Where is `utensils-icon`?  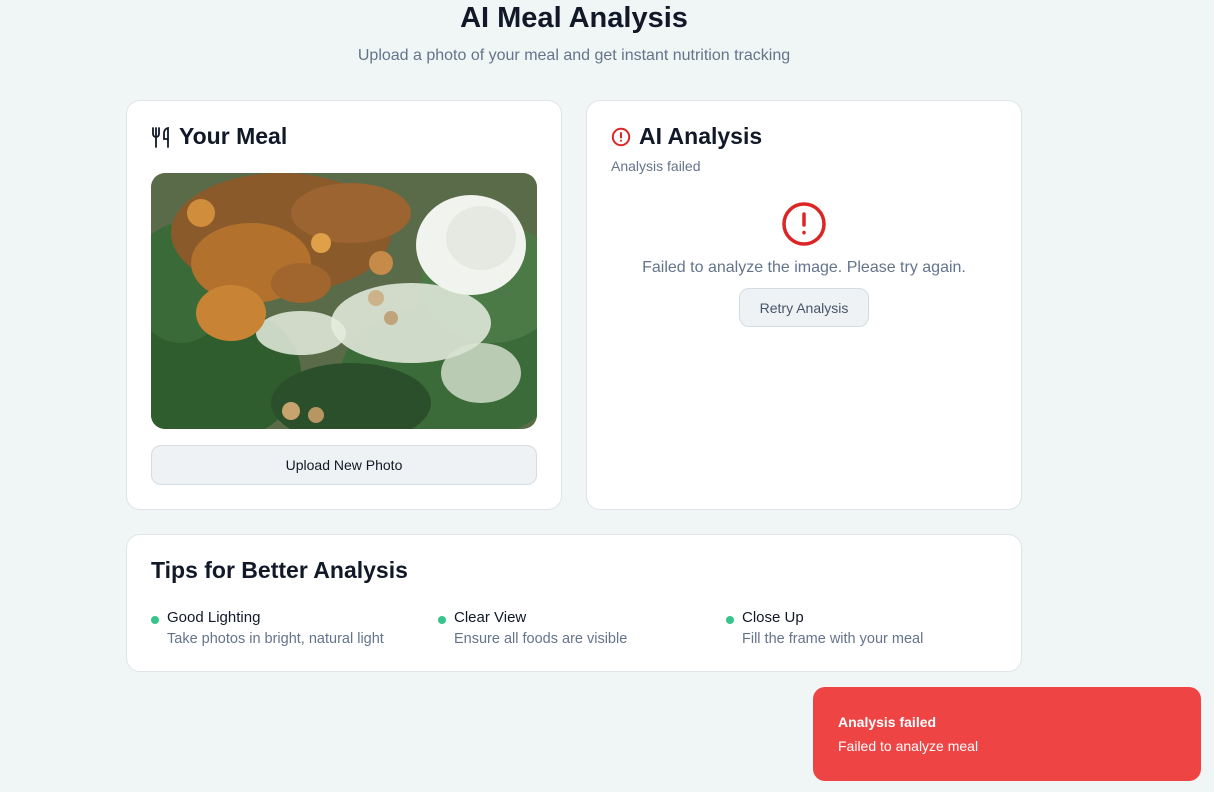
utensils-icon is located at coordinates (161, 137).